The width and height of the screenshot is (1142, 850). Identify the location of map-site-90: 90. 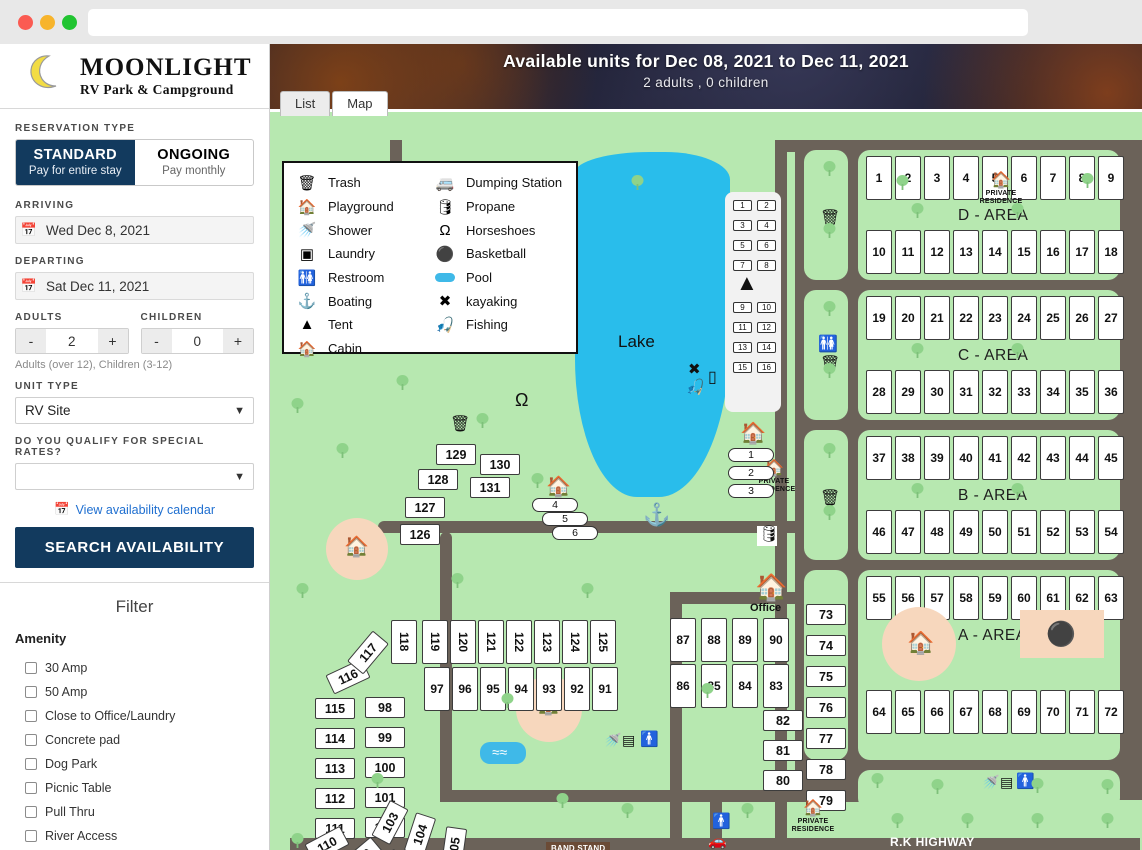
(776, 640).